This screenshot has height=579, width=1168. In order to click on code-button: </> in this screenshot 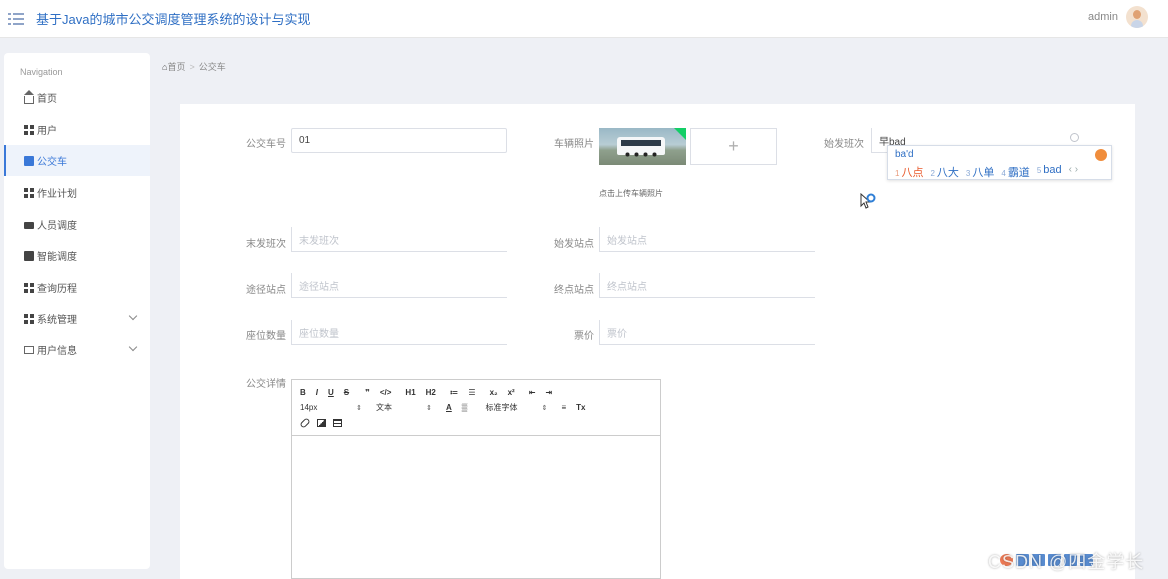, I will do `click(386, 392)`.